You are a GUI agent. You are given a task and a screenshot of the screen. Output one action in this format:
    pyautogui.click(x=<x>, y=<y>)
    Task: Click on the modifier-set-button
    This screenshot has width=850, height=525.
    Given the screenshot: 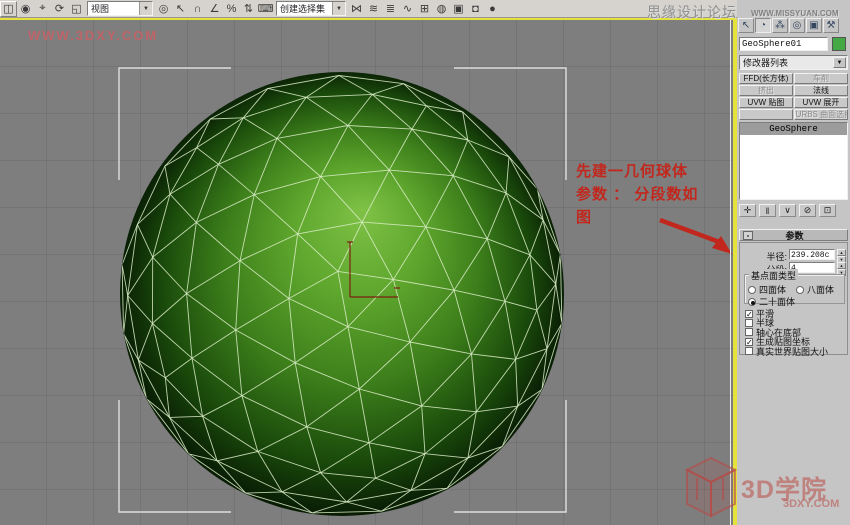 What is the action you would take?
    pyautogui.click(x=766, y=114)
    